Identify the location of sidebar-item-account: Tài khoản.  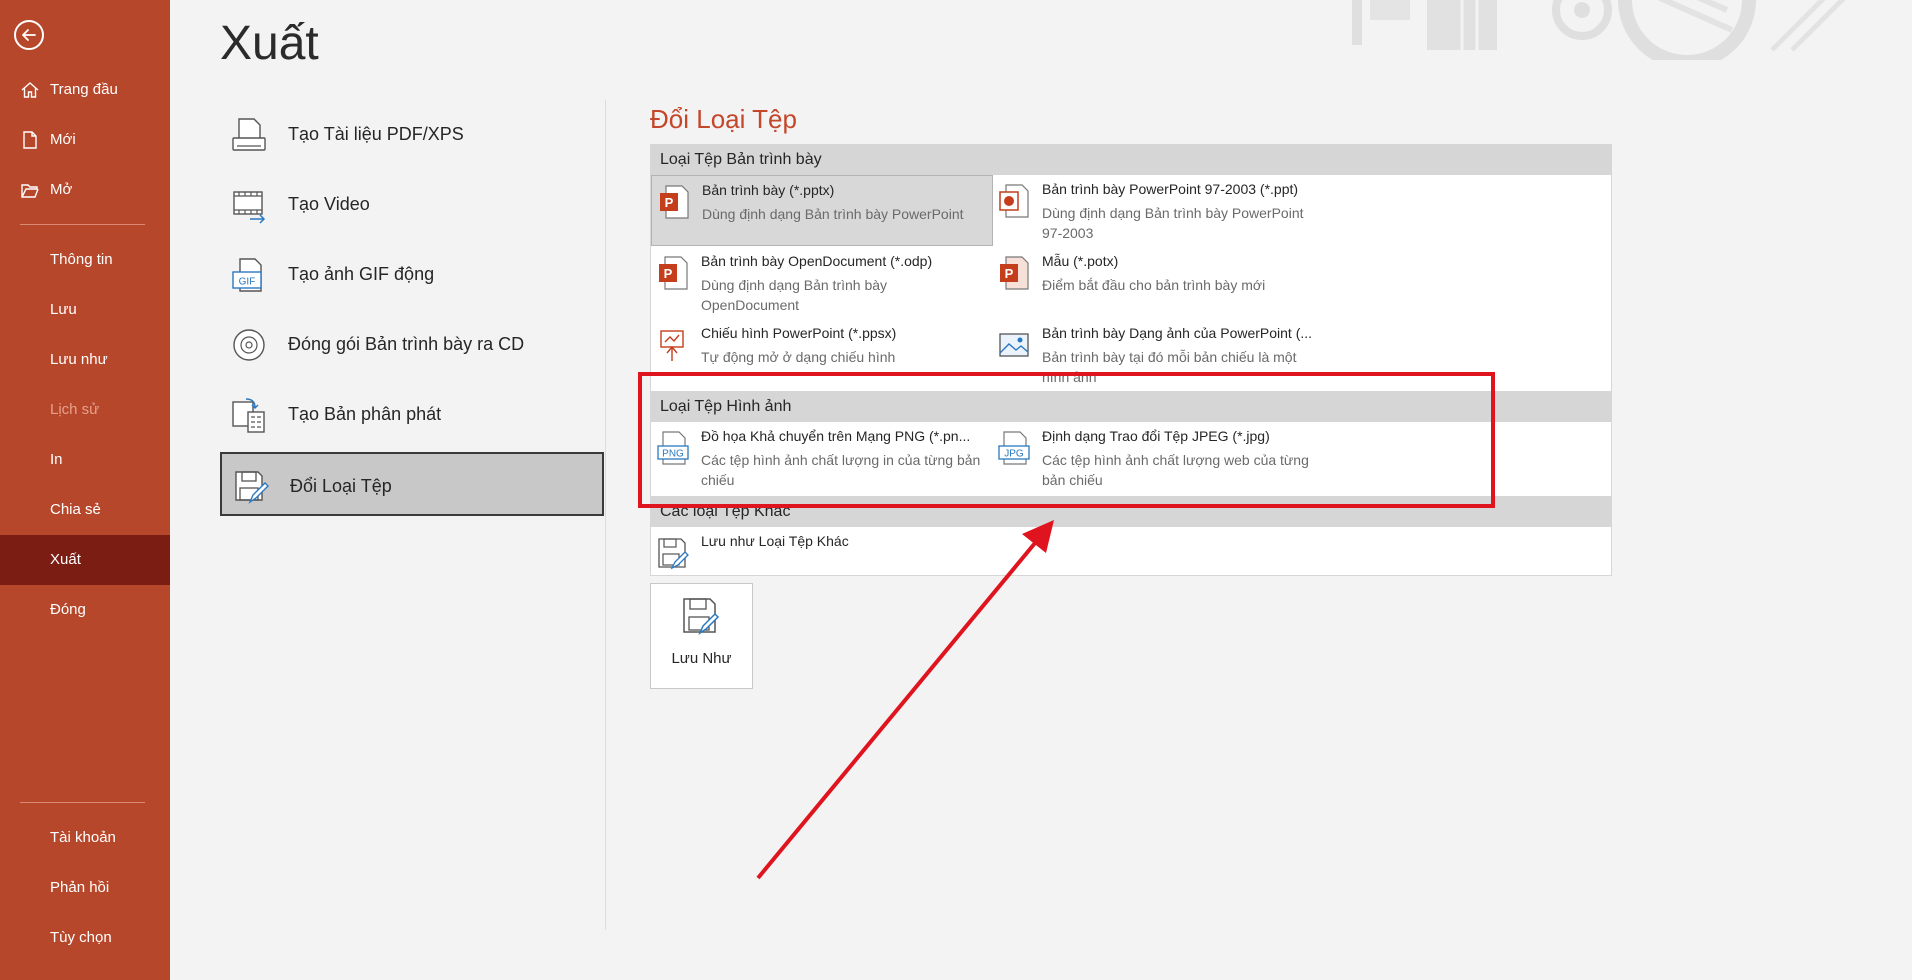
(85, 838).